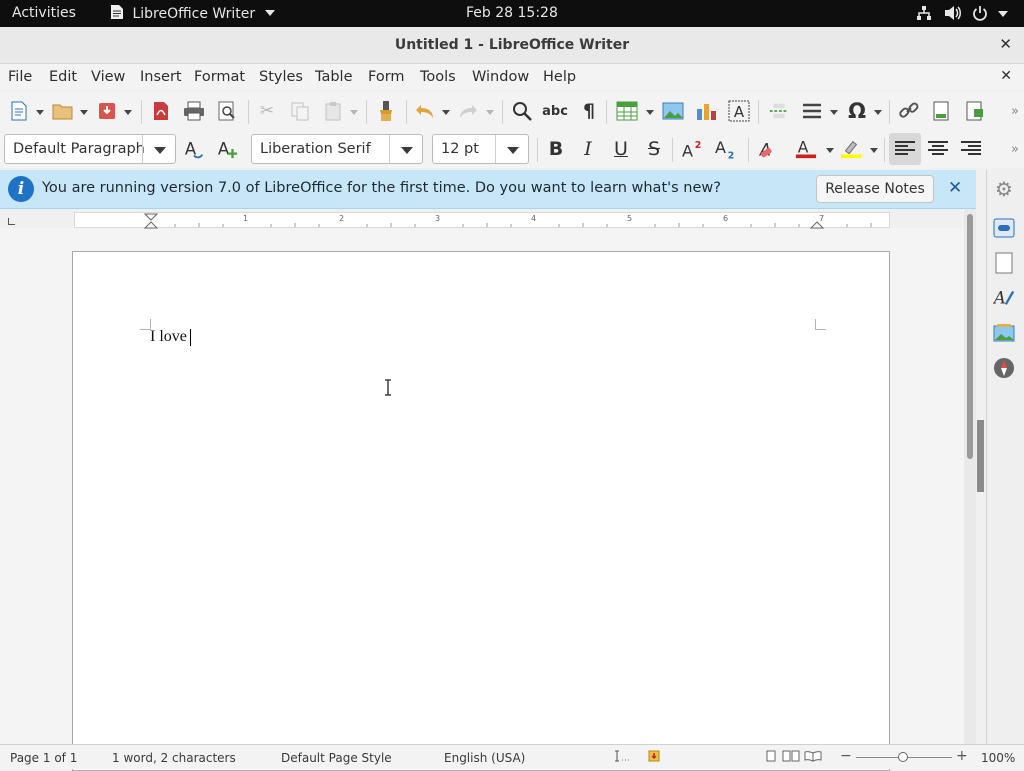  Describe the element at coordinates (857, 111) in the screenshot. I see `special-character-icon: Ω` at that location.